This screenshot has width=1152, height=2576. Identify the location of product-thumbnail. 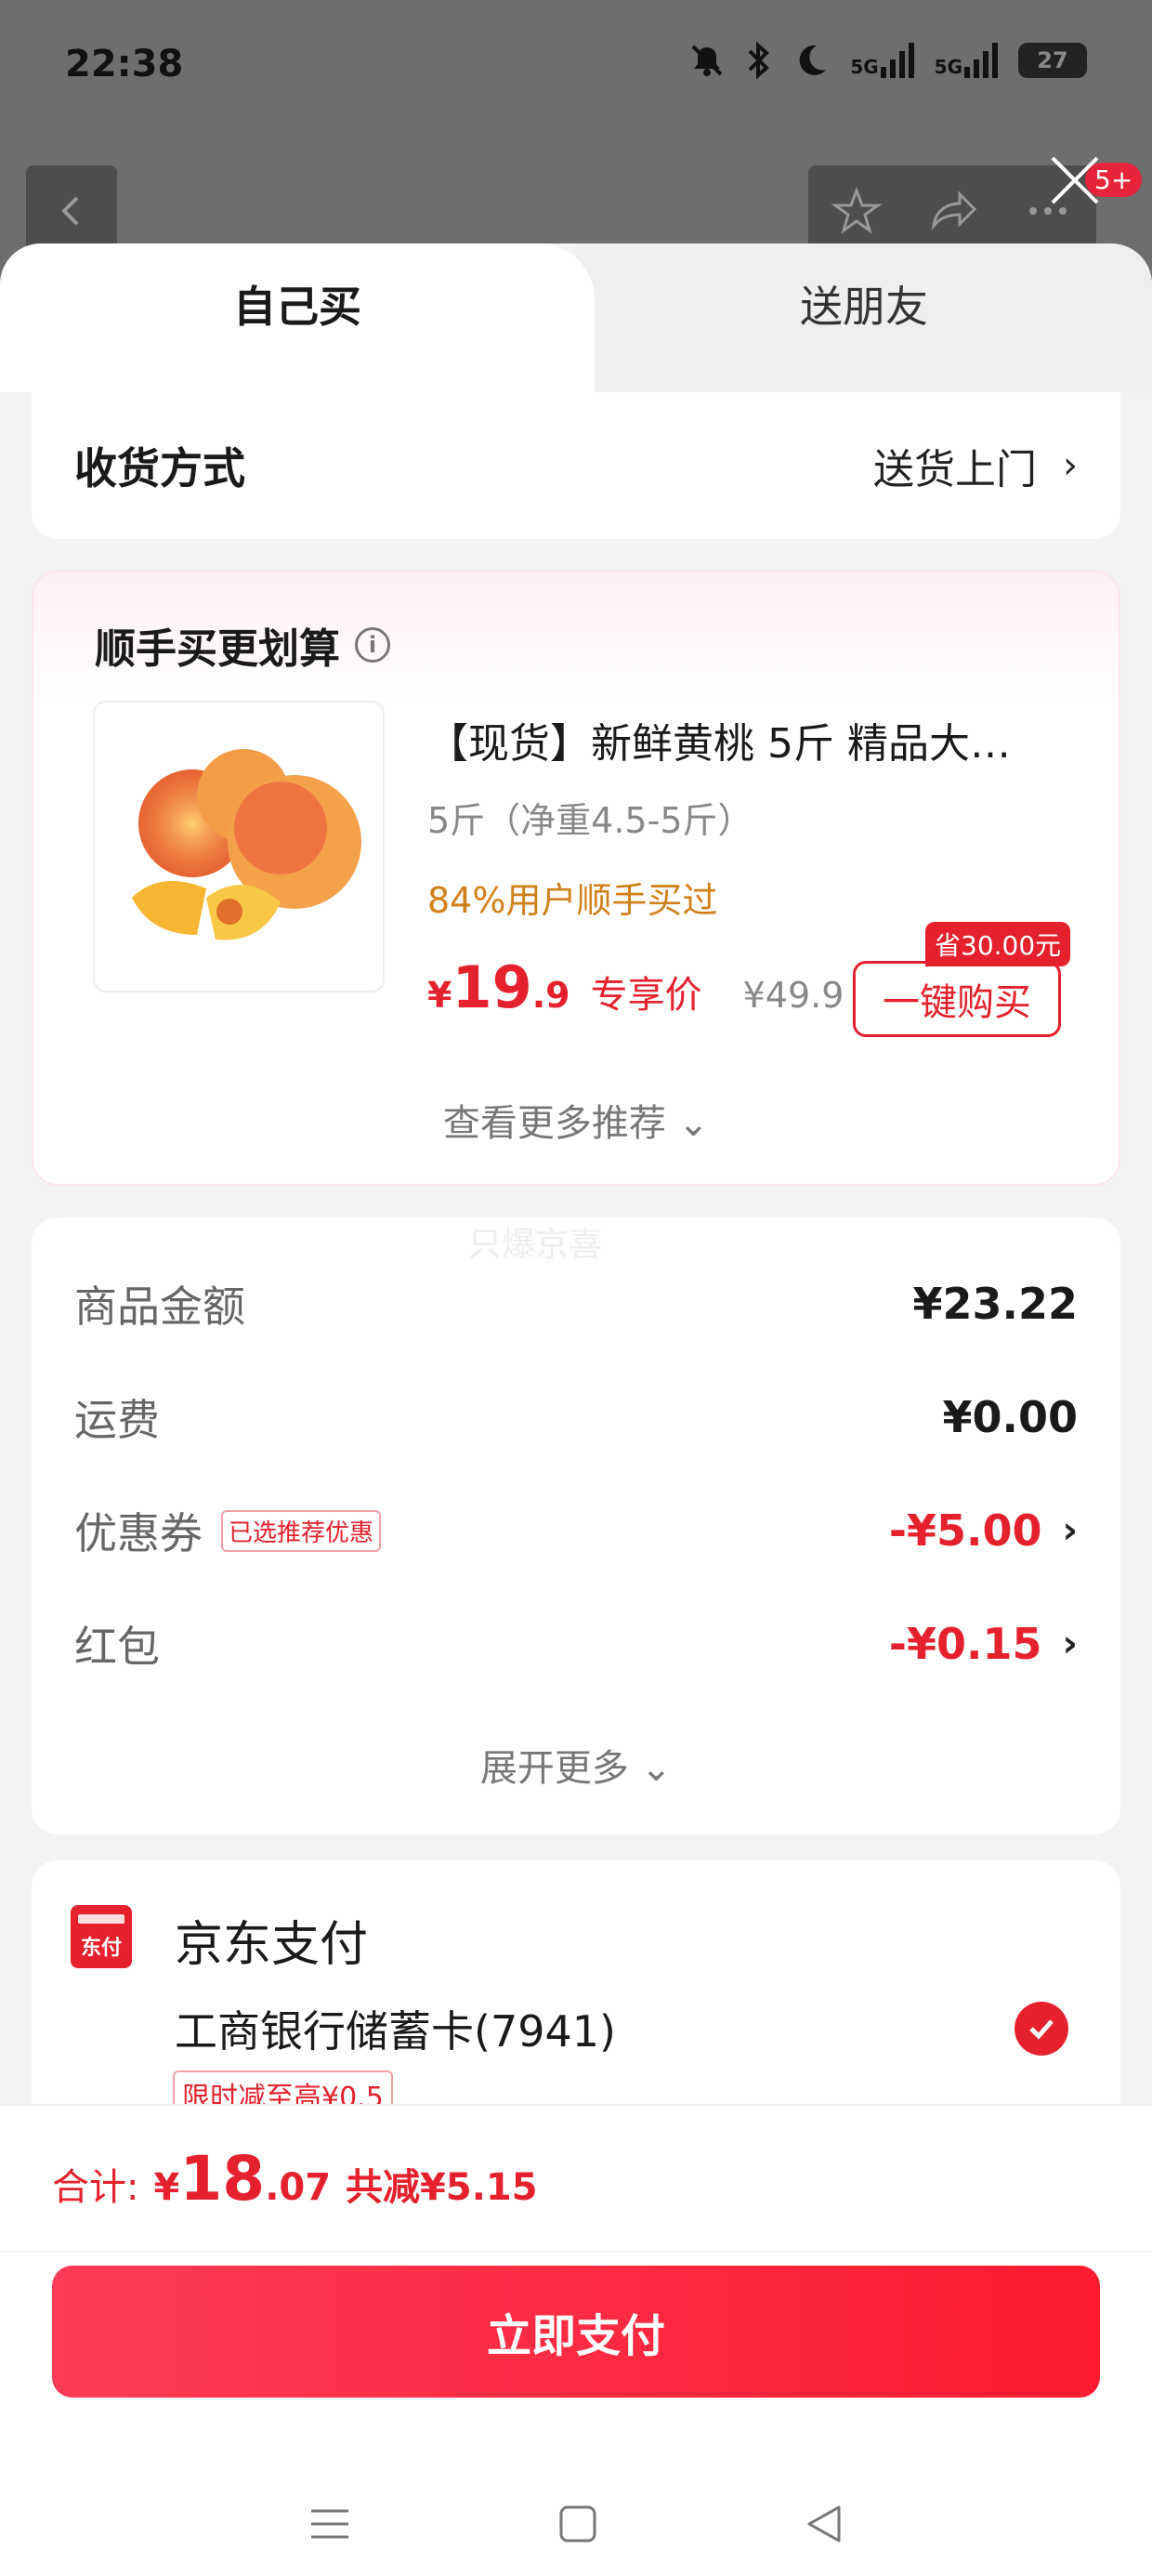
(239, 846).